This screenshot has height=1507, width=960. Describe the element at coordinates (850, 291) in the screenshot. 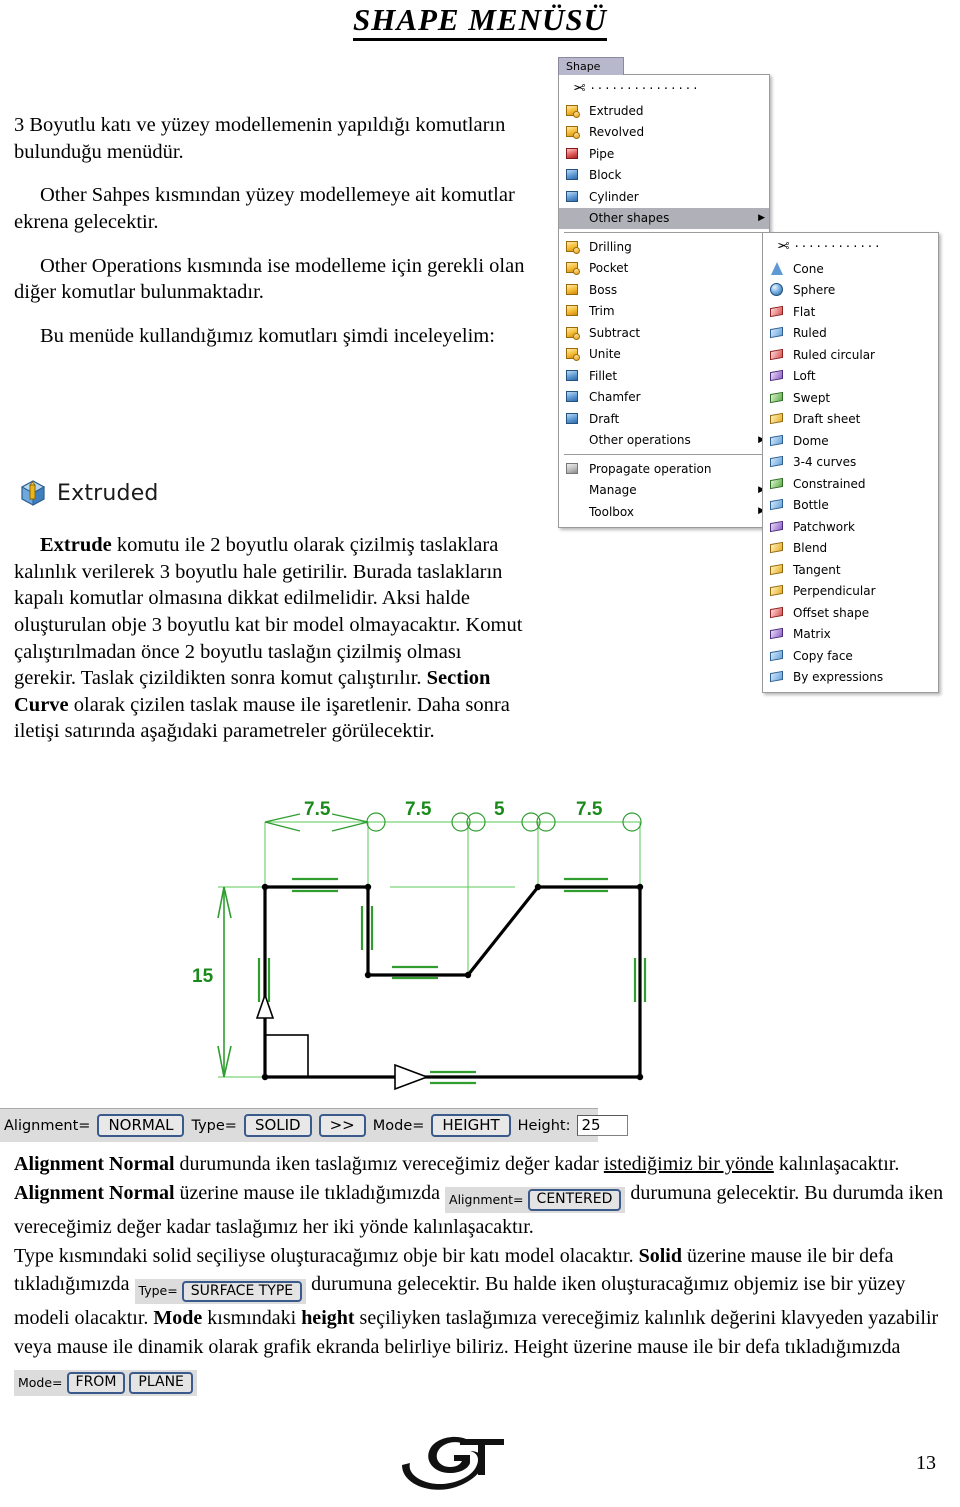

I see `submenu-item-sphere: Sphere` at that location.